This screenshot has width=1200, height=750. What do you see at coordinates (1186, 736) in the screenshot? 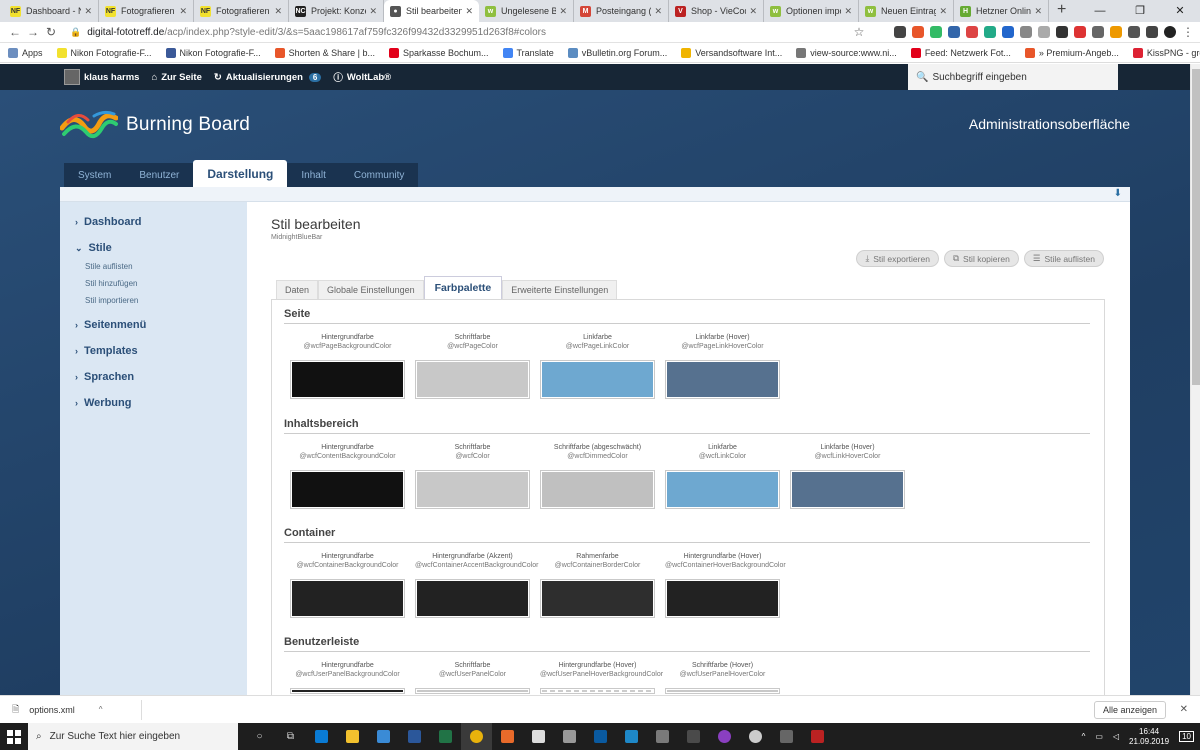
I see `notification-icon: 10` at bounding box center [1186, 736].